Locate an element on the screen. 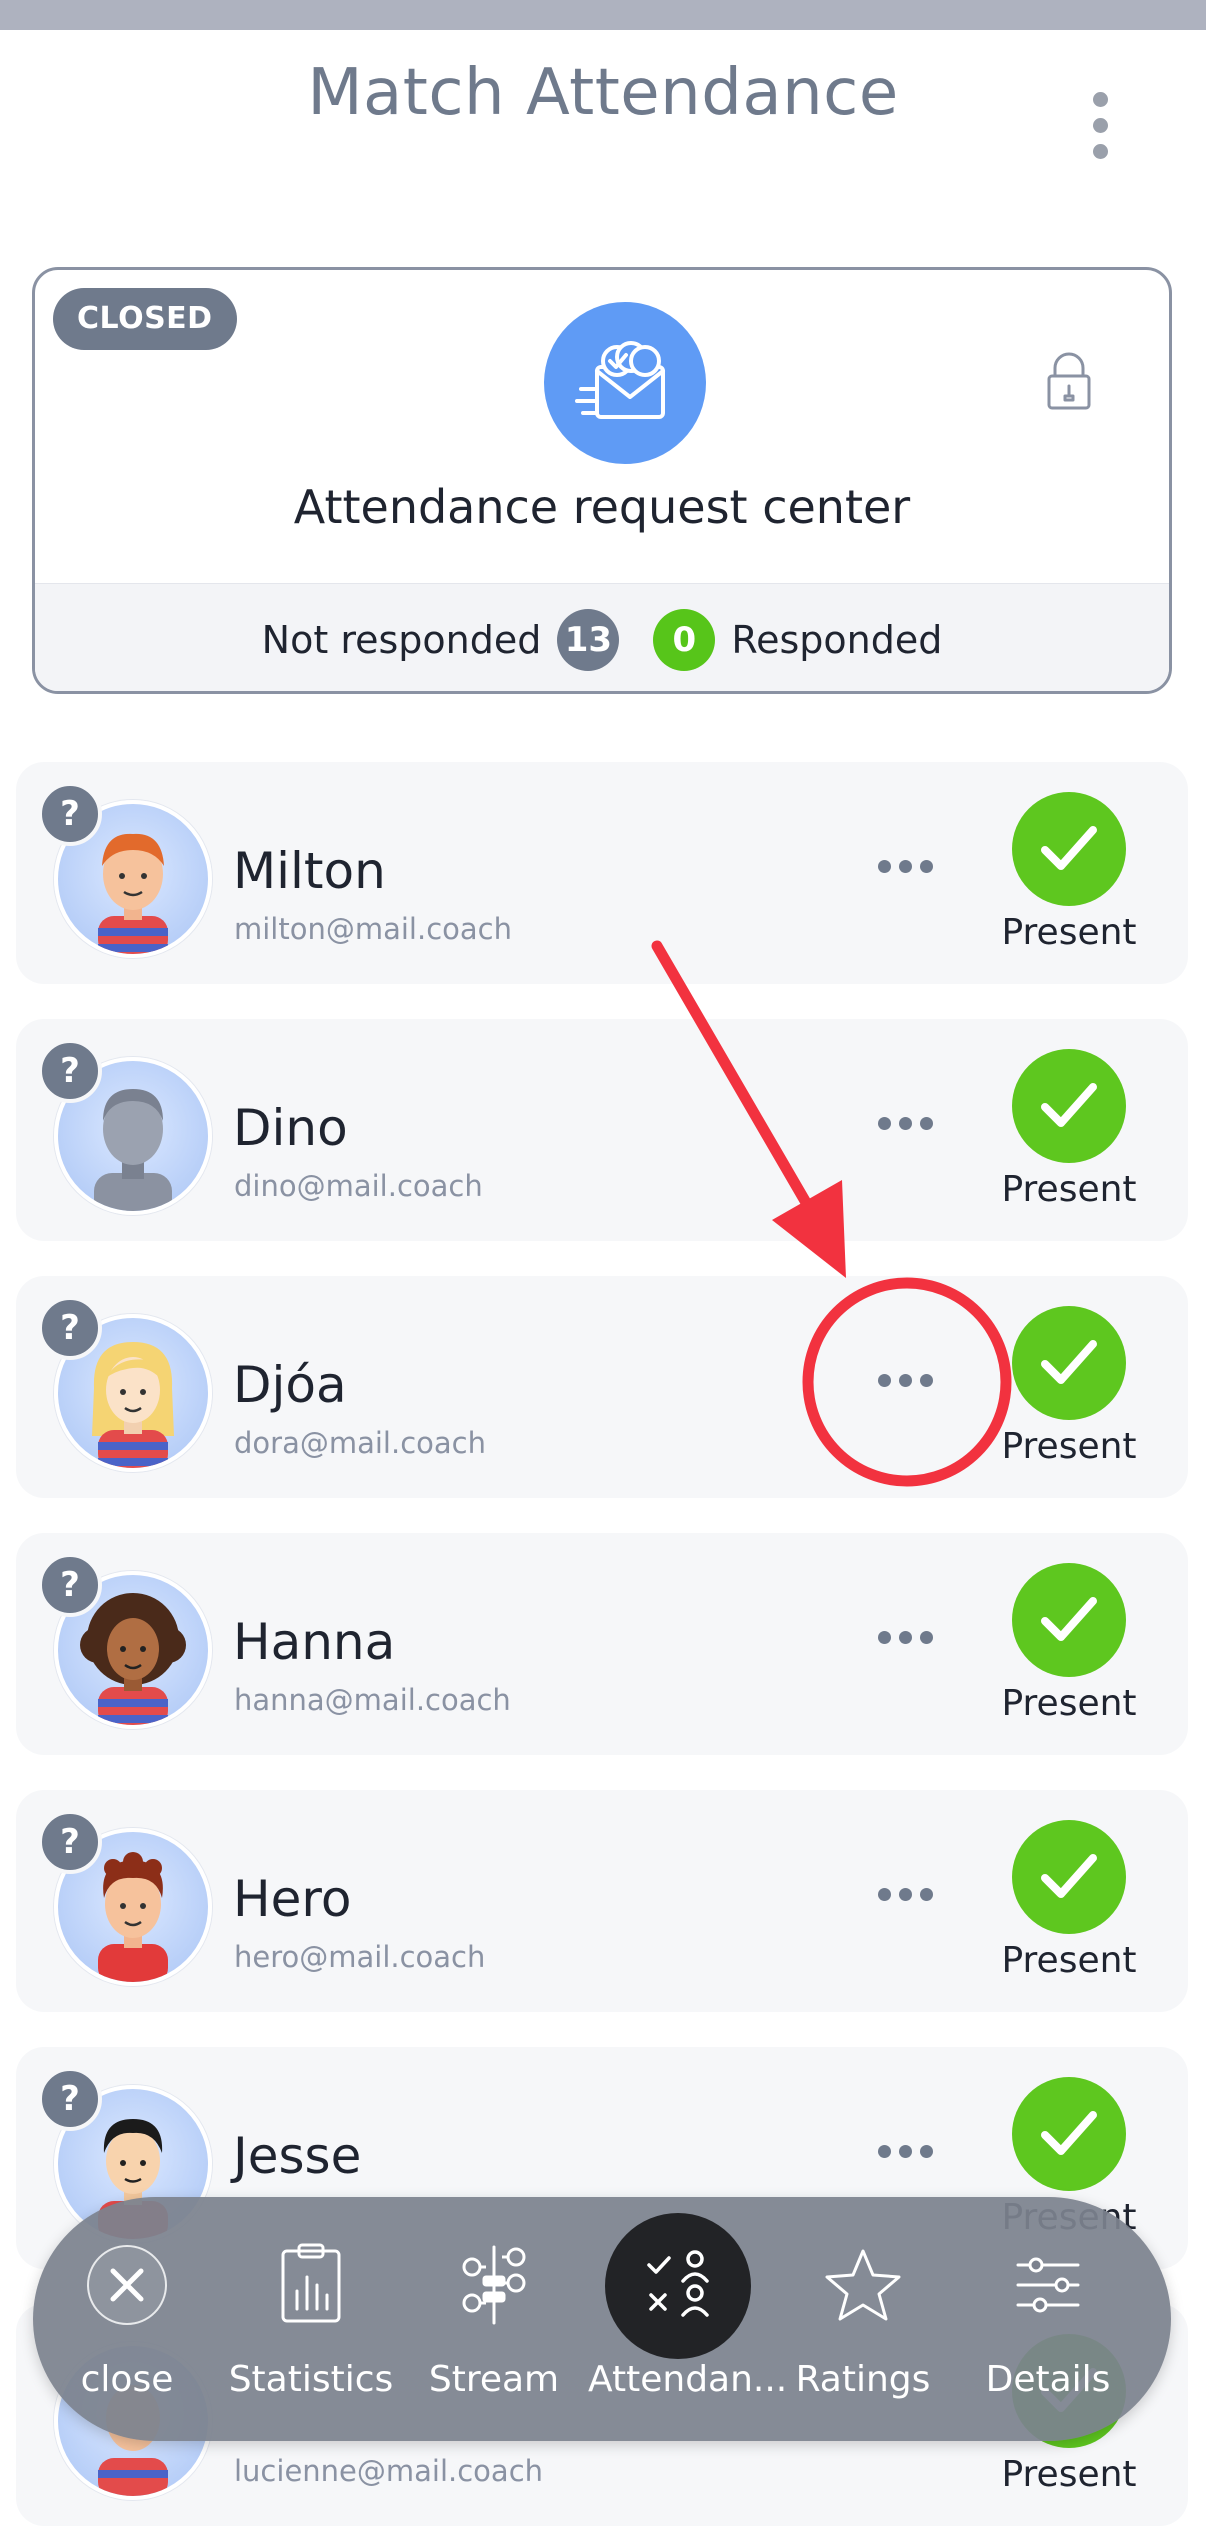 This screenshot has width=1206, height=2526. player-row: ? Milton milton@mail.coach Present is located at coordinates (602, 873).